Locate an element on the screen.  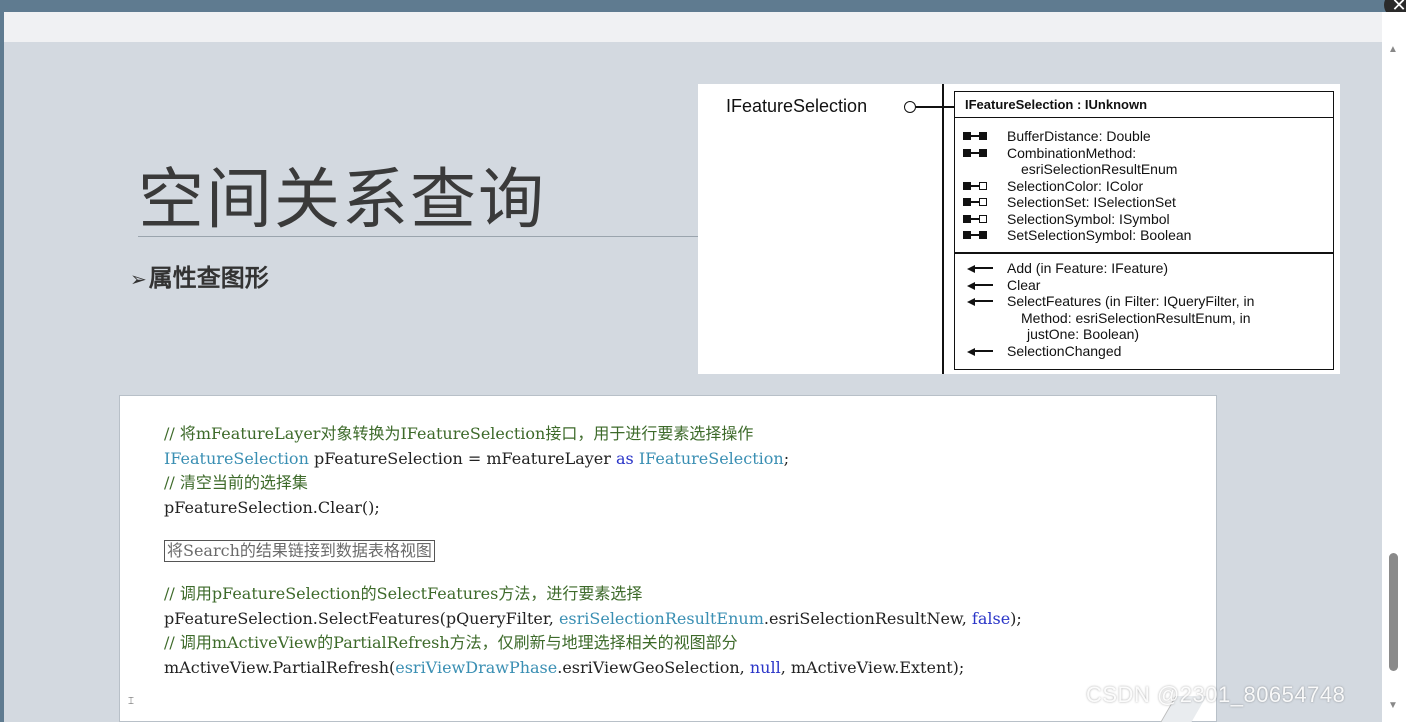
watermark: CSDN @2301_80654748 is located at coordinates (1216, 694).